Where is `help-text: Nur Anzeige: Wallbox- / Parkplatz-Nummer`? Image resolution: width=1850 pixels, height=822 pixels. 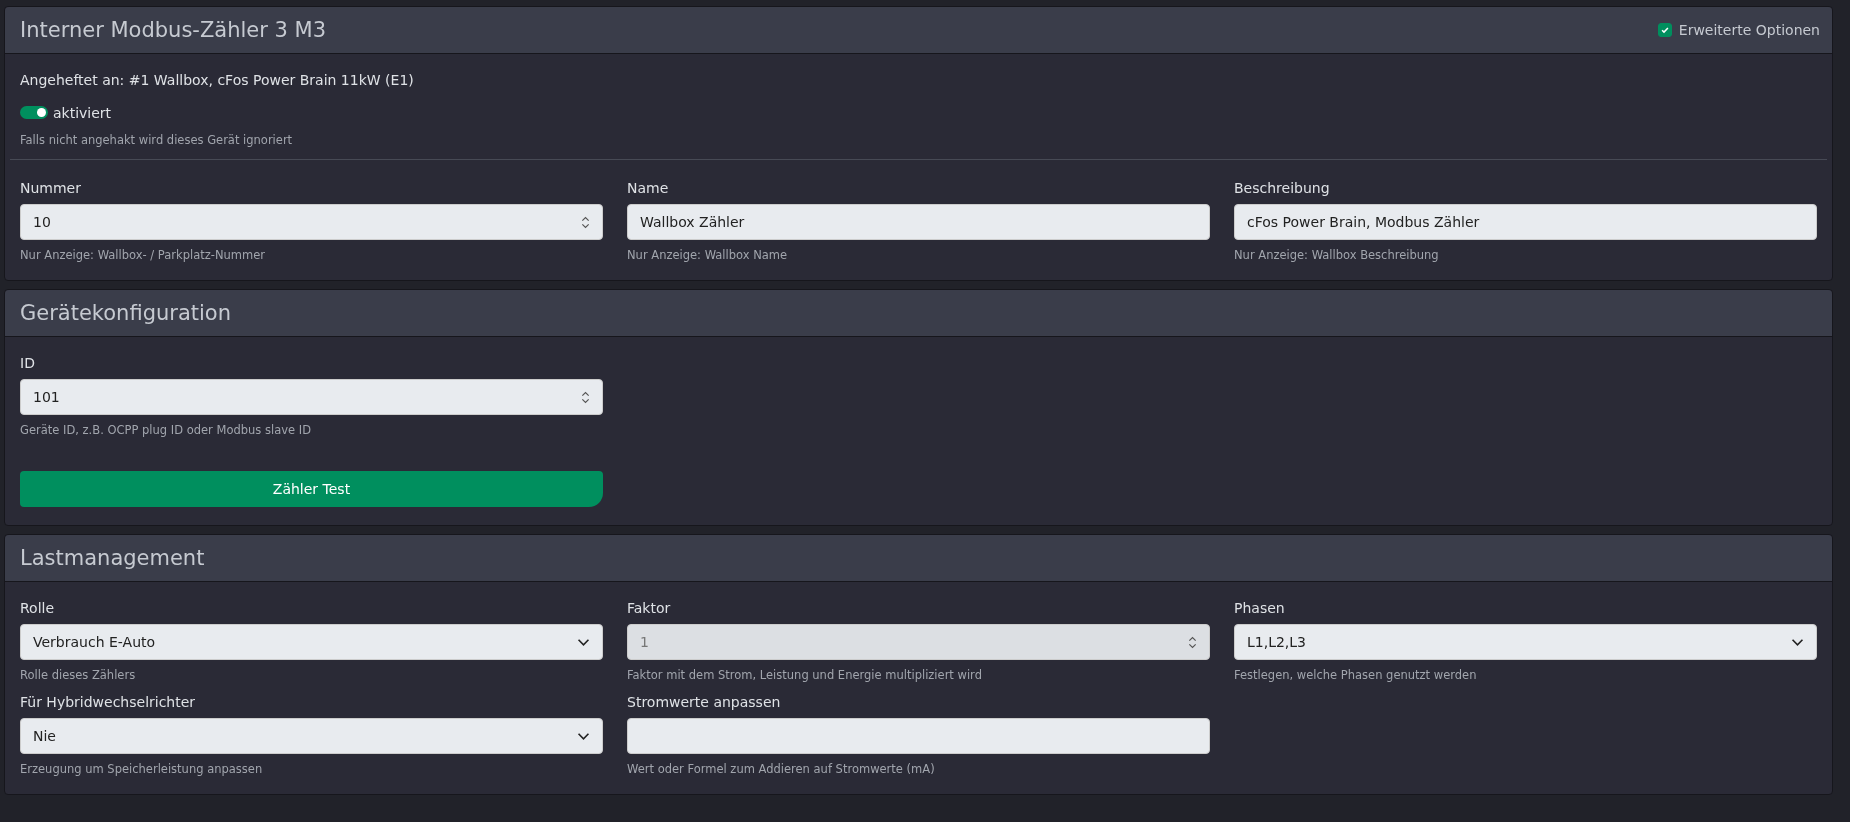
help-text: Nur Anzeige: Wallbox- / Parkplatz-Nummer is located at coordinates (143, 255).